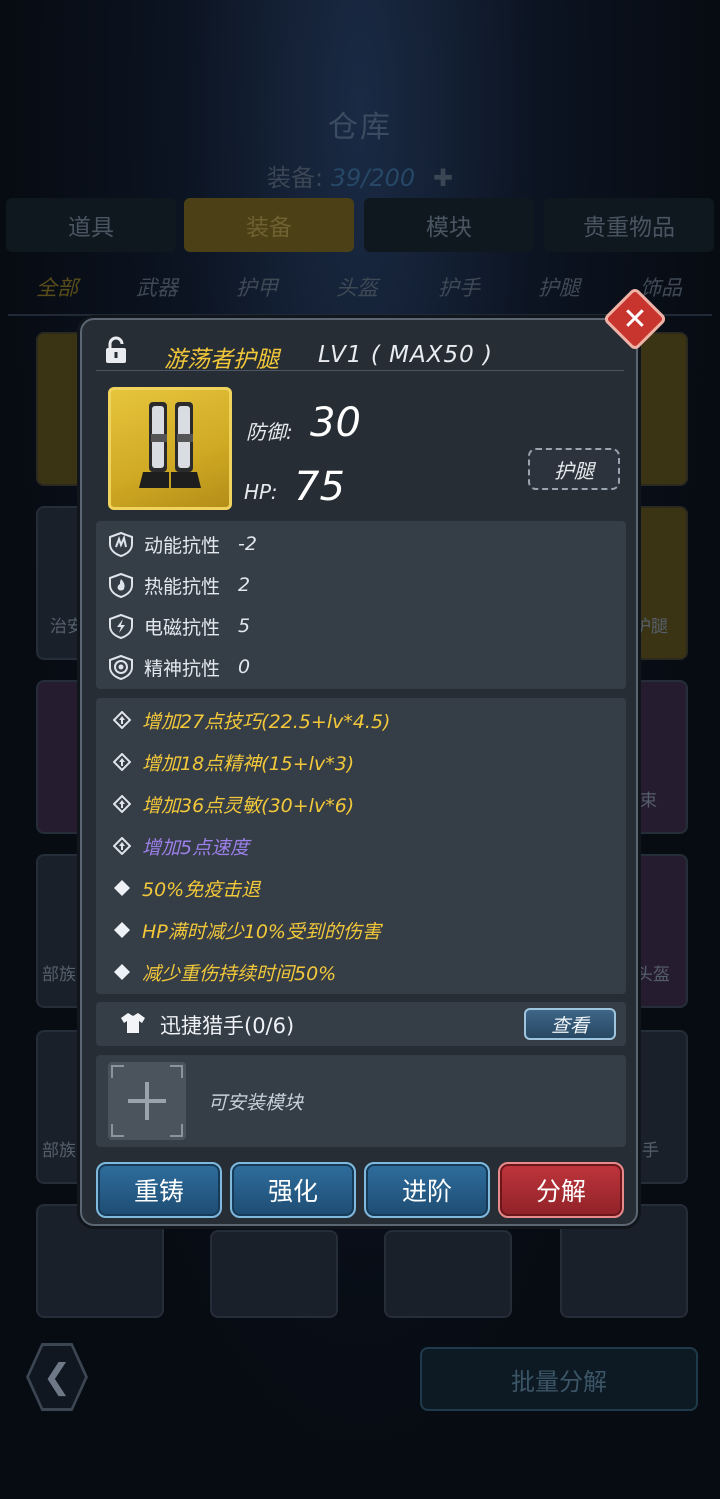  Describe the element at coordinates (357, 287) in the screenshot. I see `subtab-helmet: 头盔` at that location.